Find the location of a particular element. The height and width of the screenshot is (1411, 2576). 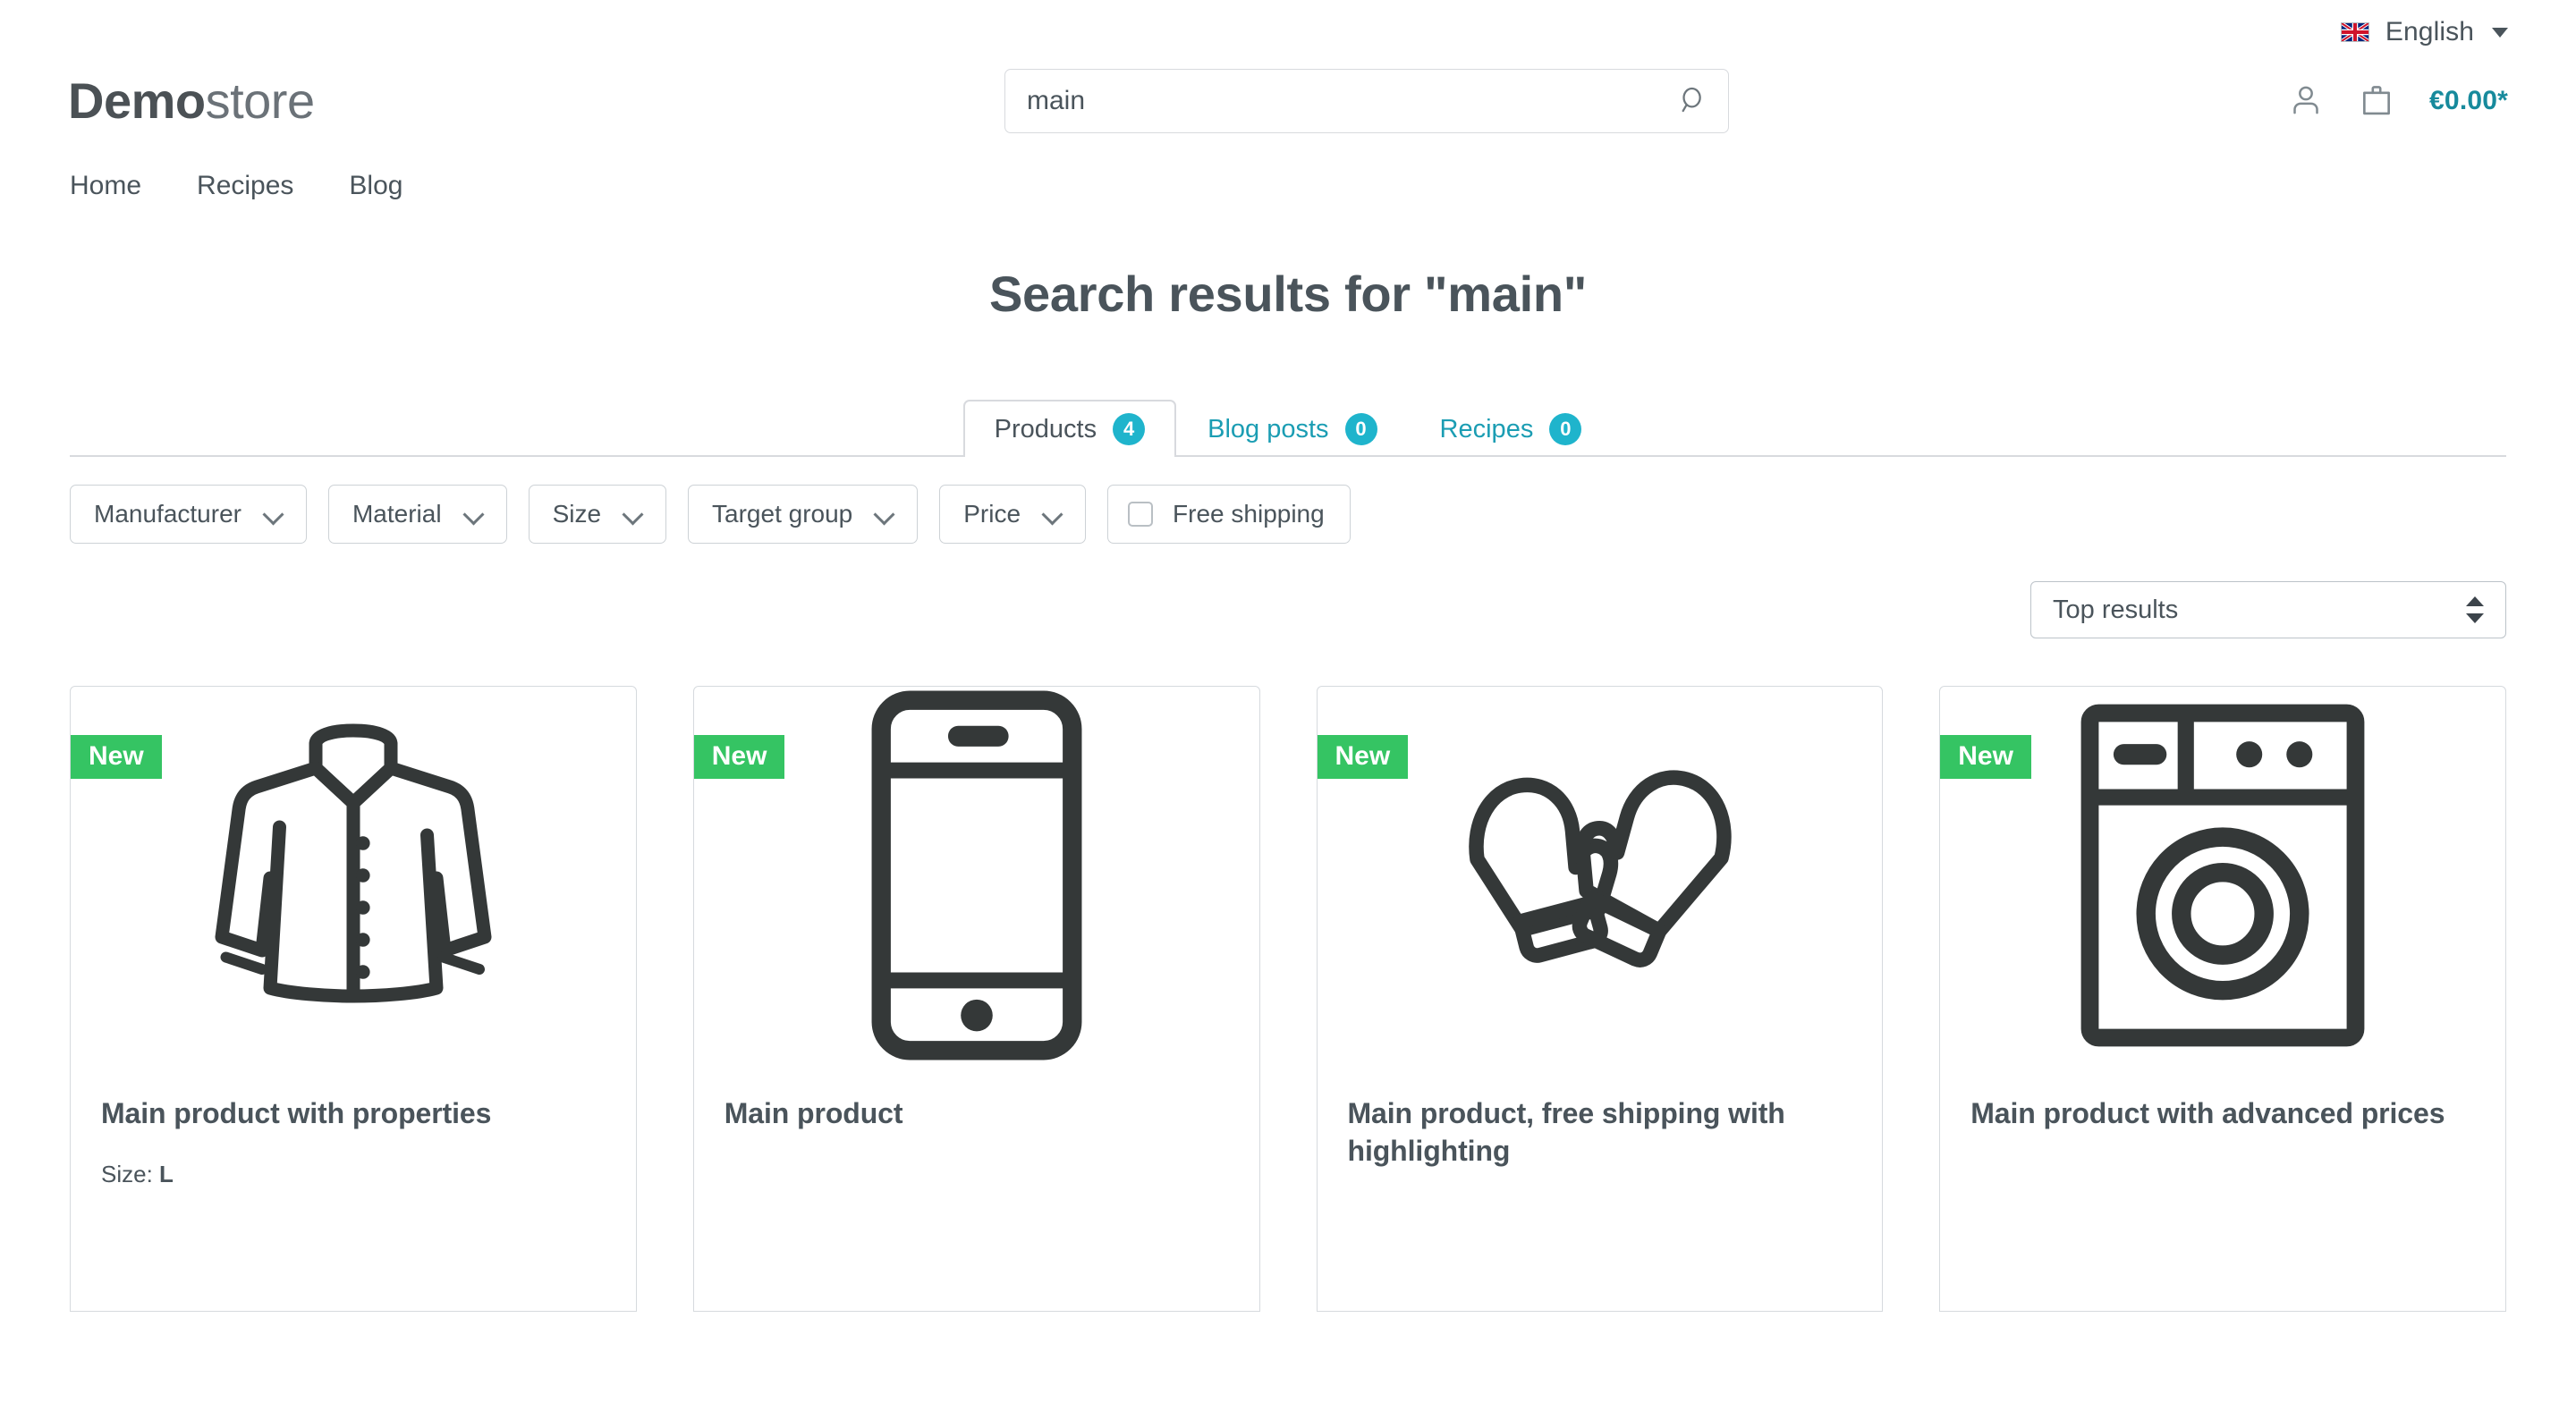

top-utility-bar: English is located at coordinates (1288, 32).